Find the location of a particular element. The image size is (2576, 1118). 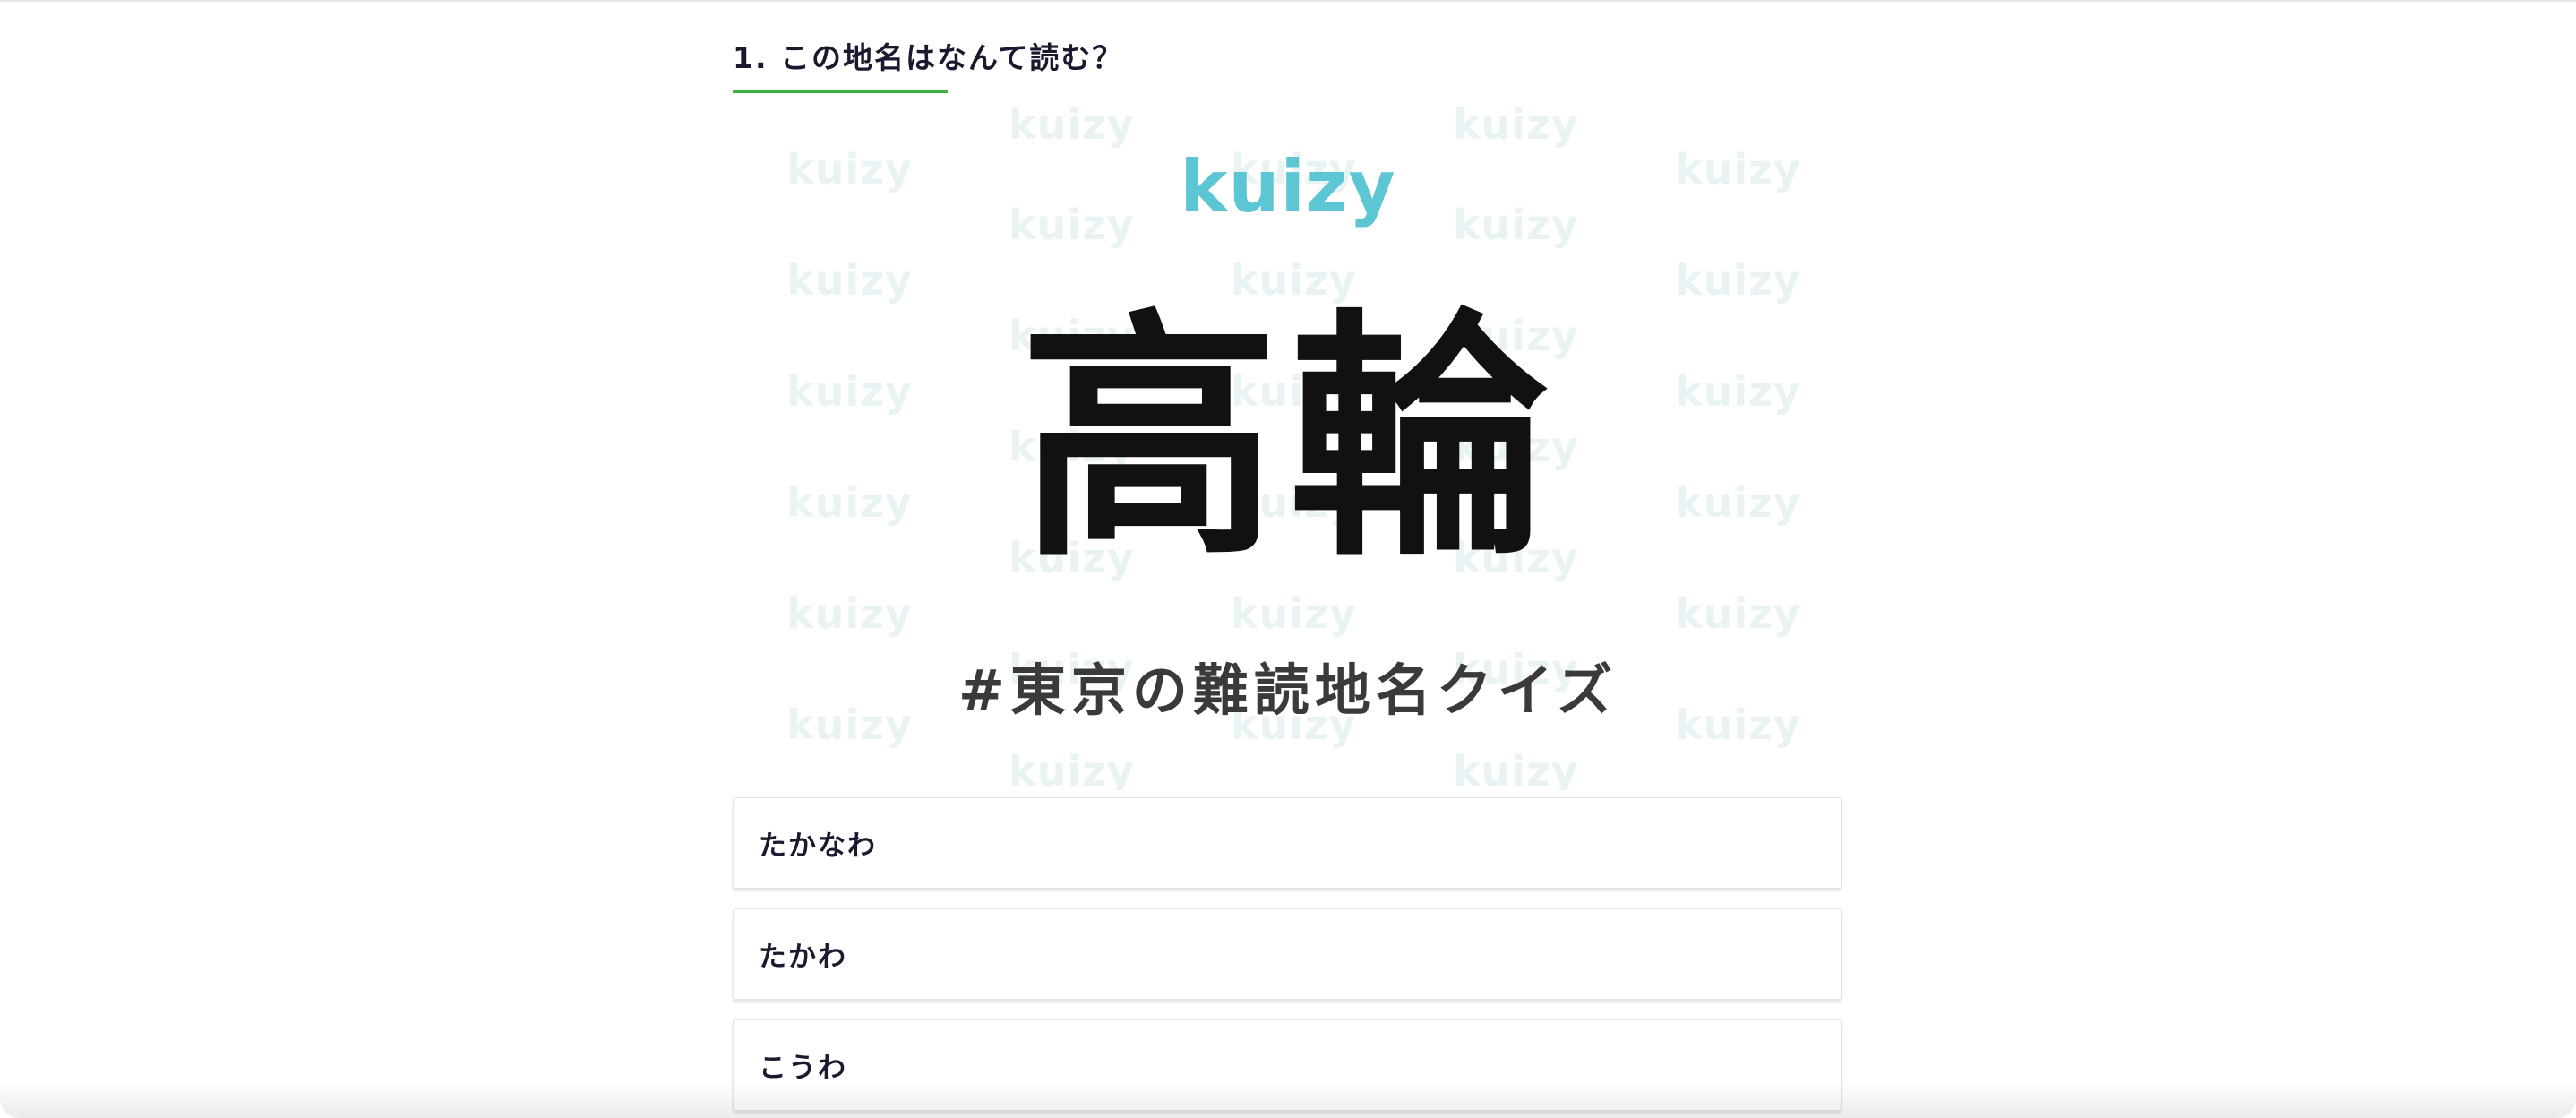

answer-option-label: たかなわ is located at coordinates (818, 846).